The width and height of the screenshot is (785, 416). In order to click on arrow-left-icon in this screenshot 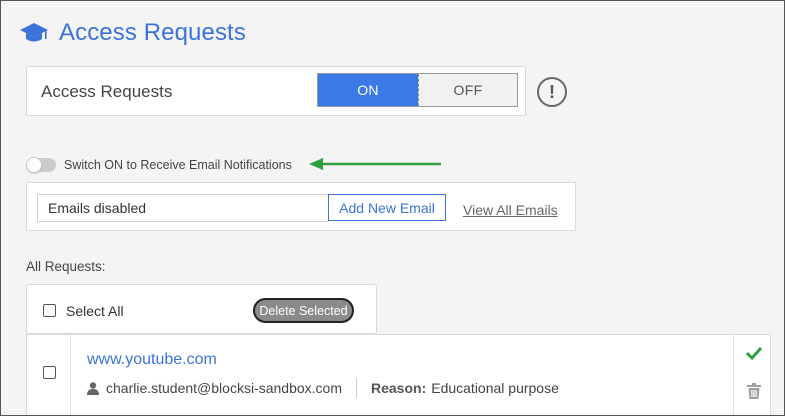, I will do `click(375, 164)`.